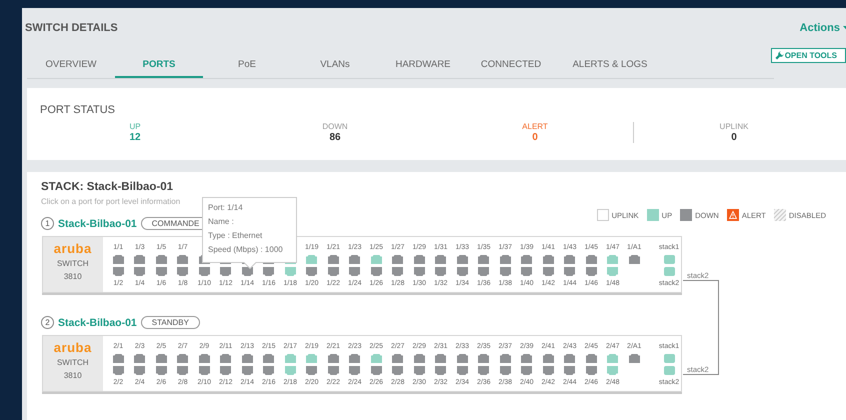 This screenshot has width=846, height=420. I want to click on tab: CONNECTED, so click(511, 65).